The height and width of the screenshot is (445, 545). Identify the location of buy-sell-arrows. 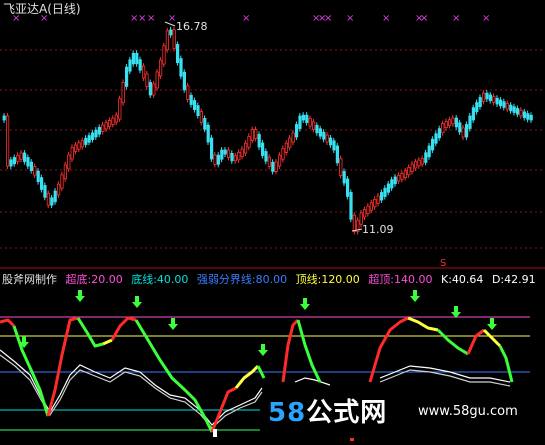
(258, 323).